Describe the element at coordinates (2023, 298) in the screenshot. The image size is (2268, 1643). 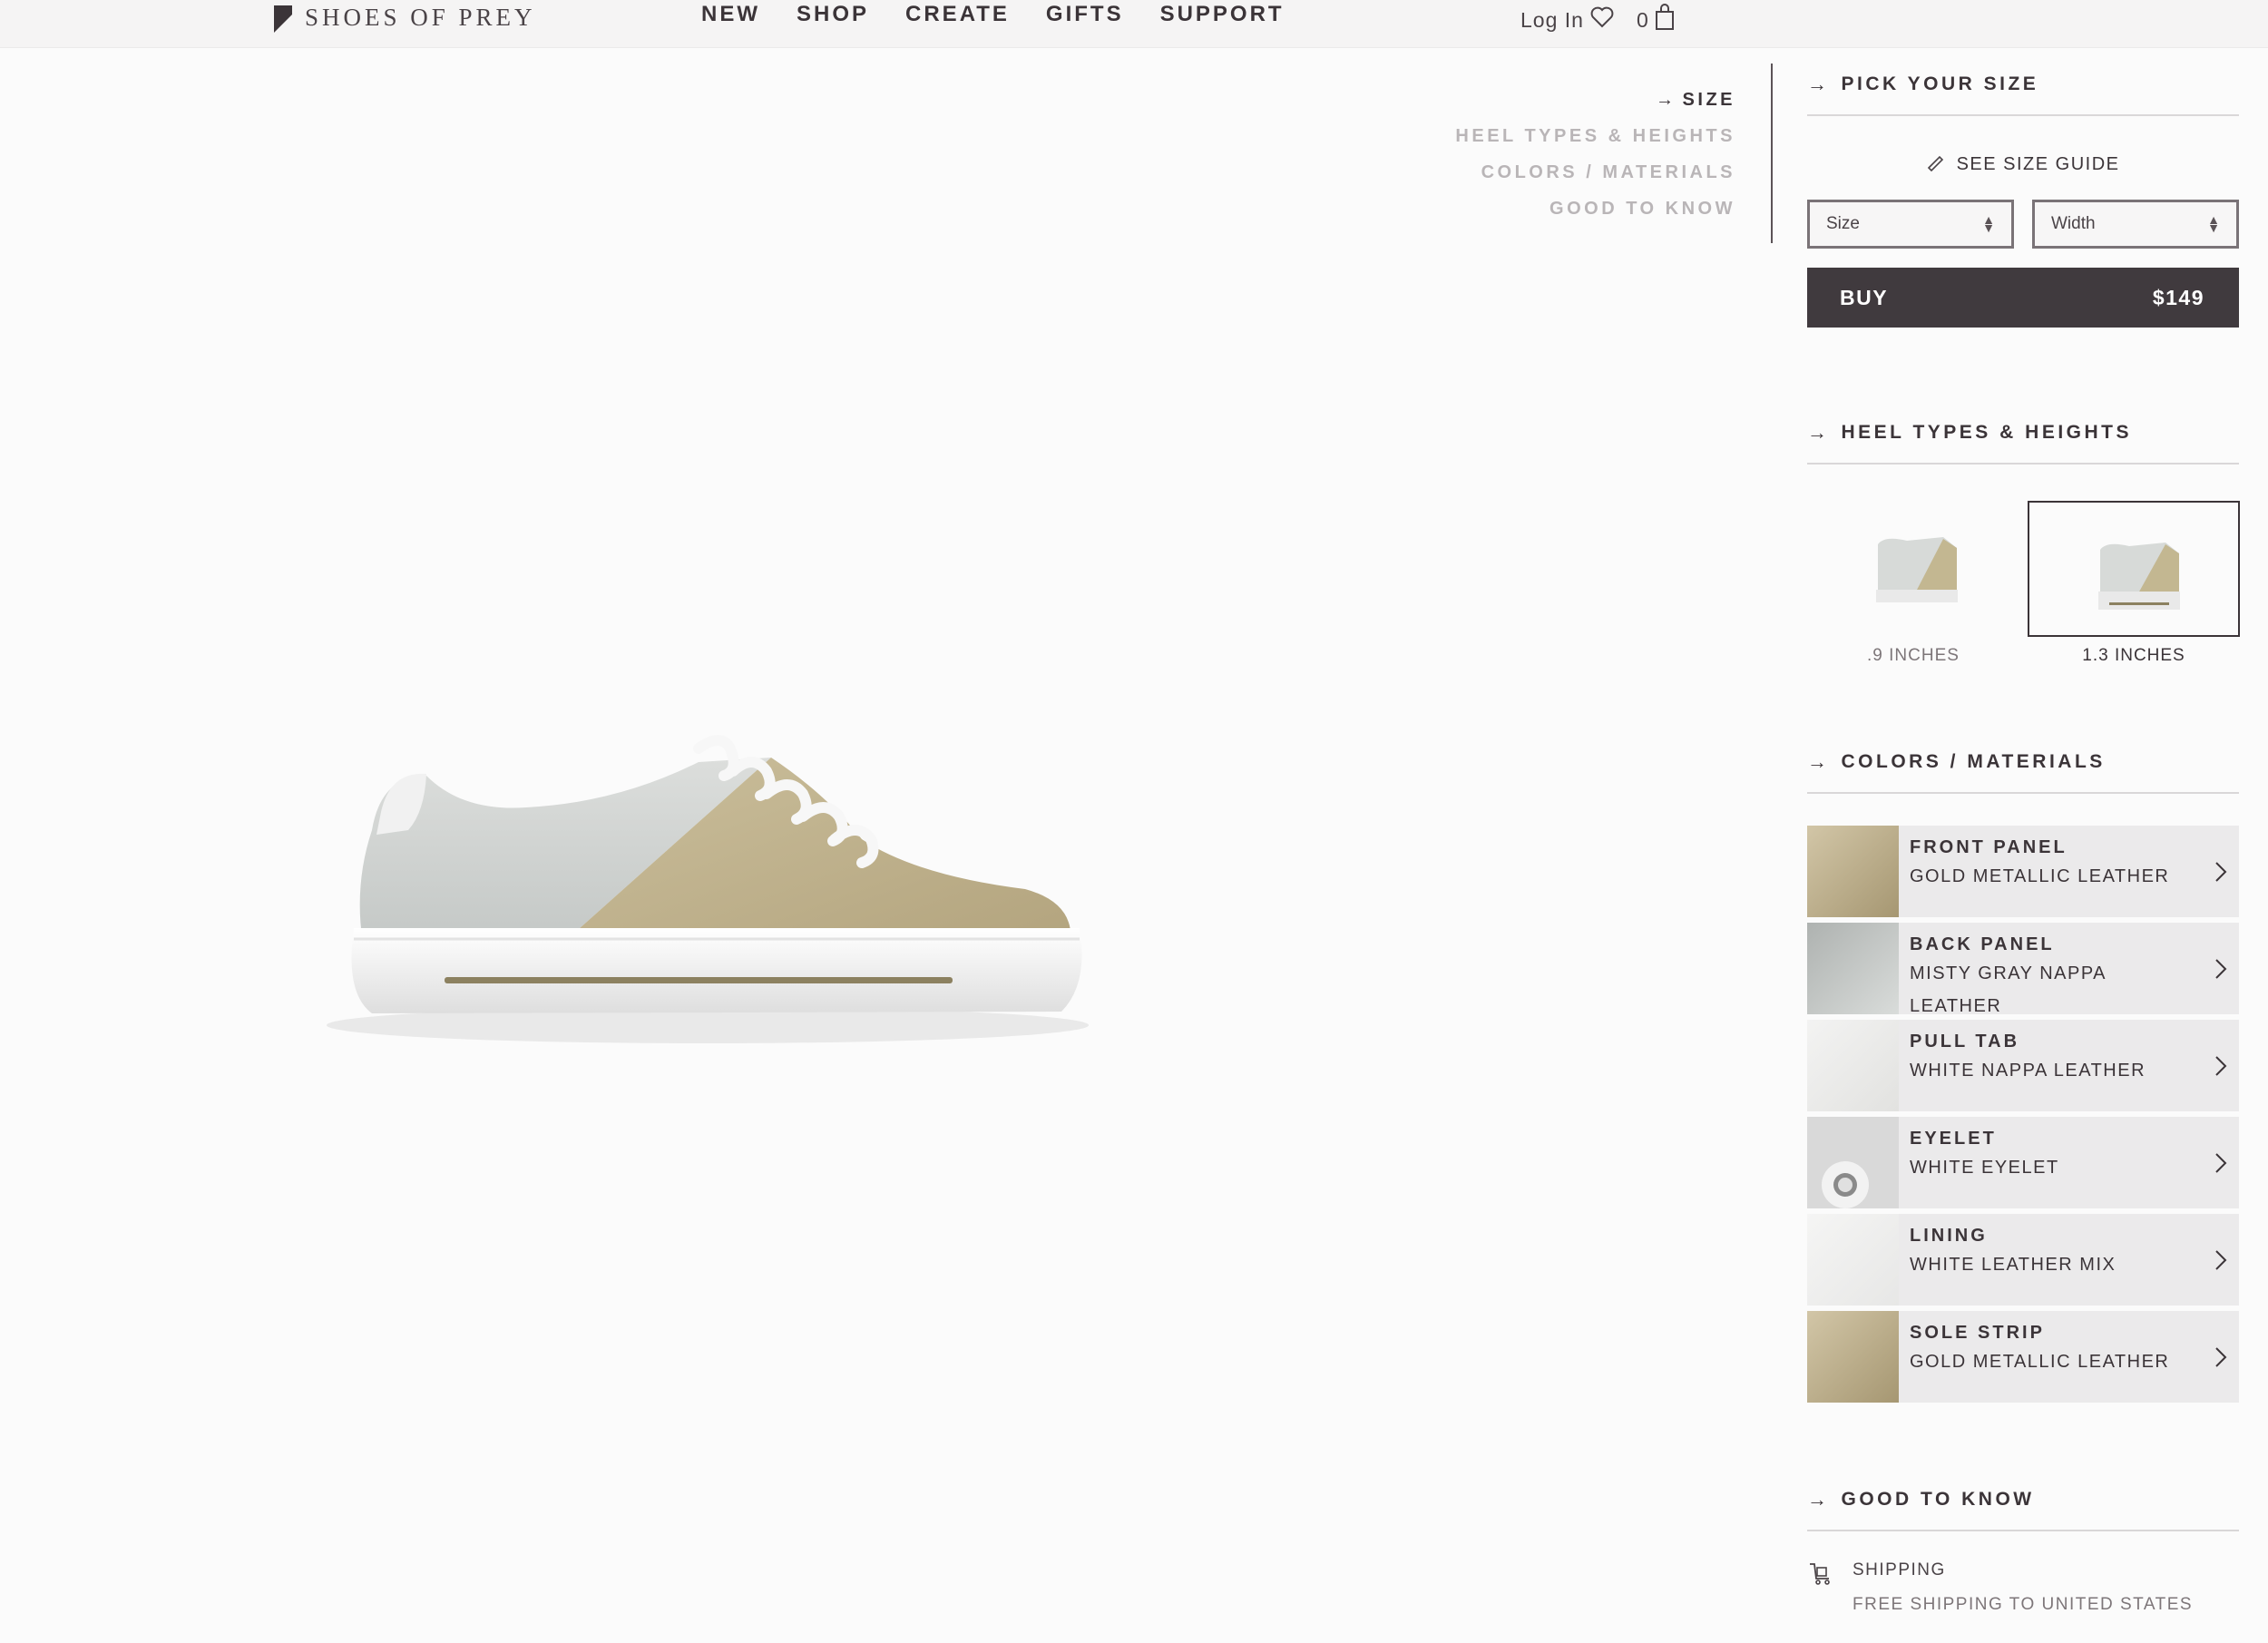
I see `buy-button: BUY $149` at that location.